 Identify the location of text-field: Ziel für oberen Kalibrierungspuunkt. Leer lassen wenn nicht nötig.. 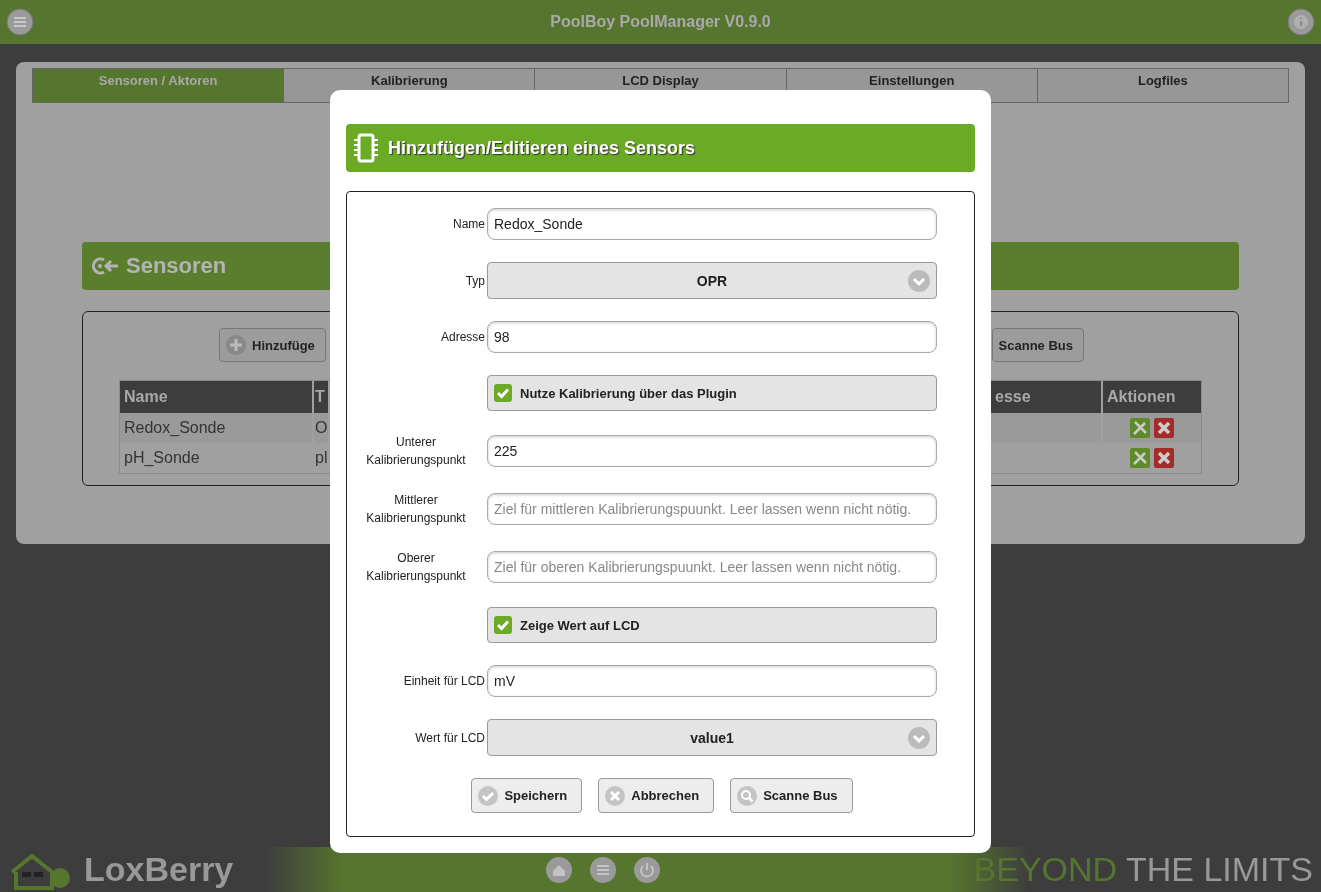
(712, 567).